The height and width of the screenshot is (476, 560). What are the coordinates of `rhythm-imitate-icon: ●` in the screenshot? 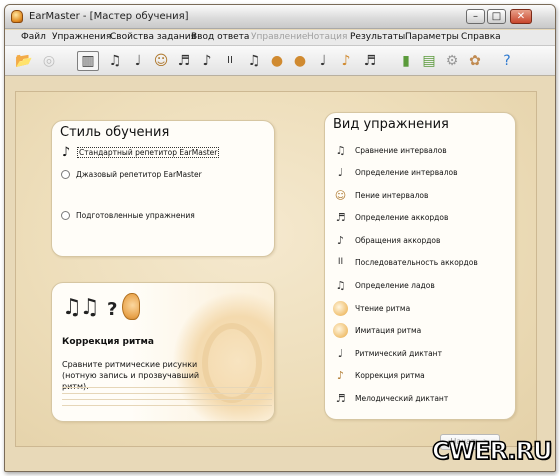 It's located at (300, 61).